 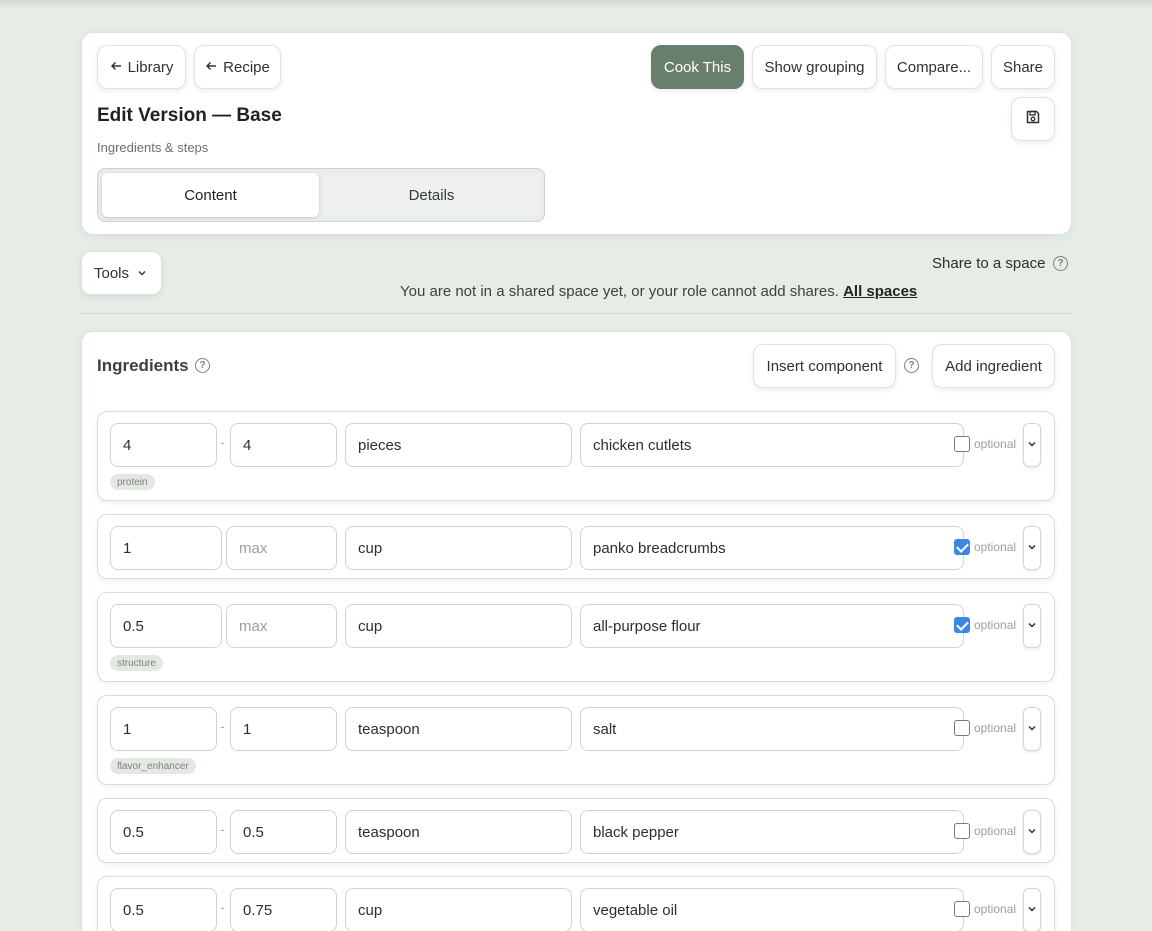 I want to click on insert-component-button: Insert component, so click(x=824, y=366).